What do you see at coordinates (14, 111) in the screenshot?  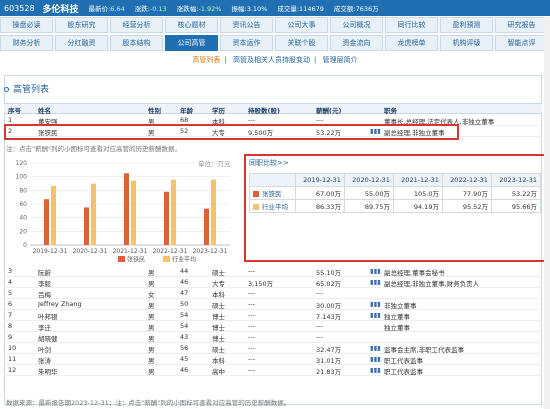 I see `header-cell: 序号` at bounding box center [14, 111].